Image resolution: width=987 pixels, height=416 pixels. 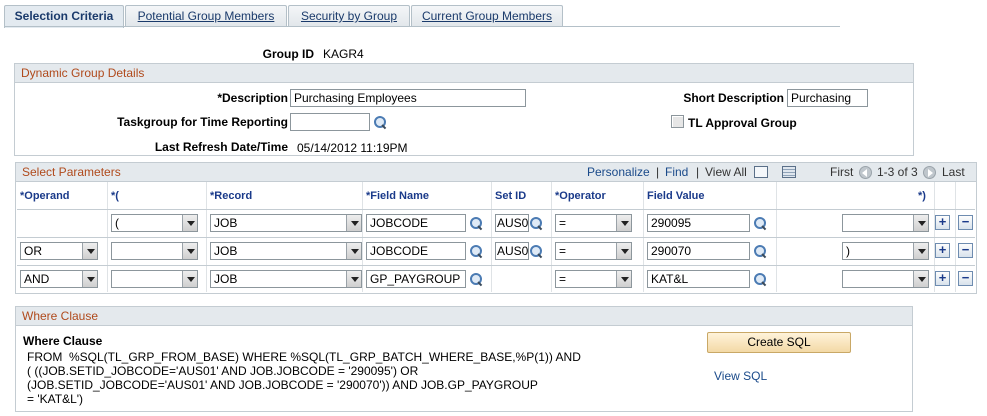 What do you see at coordinates (511, 196) in the screenshot?
I see `col-set-id-header: Set ID` at bounding box center [511, 196].